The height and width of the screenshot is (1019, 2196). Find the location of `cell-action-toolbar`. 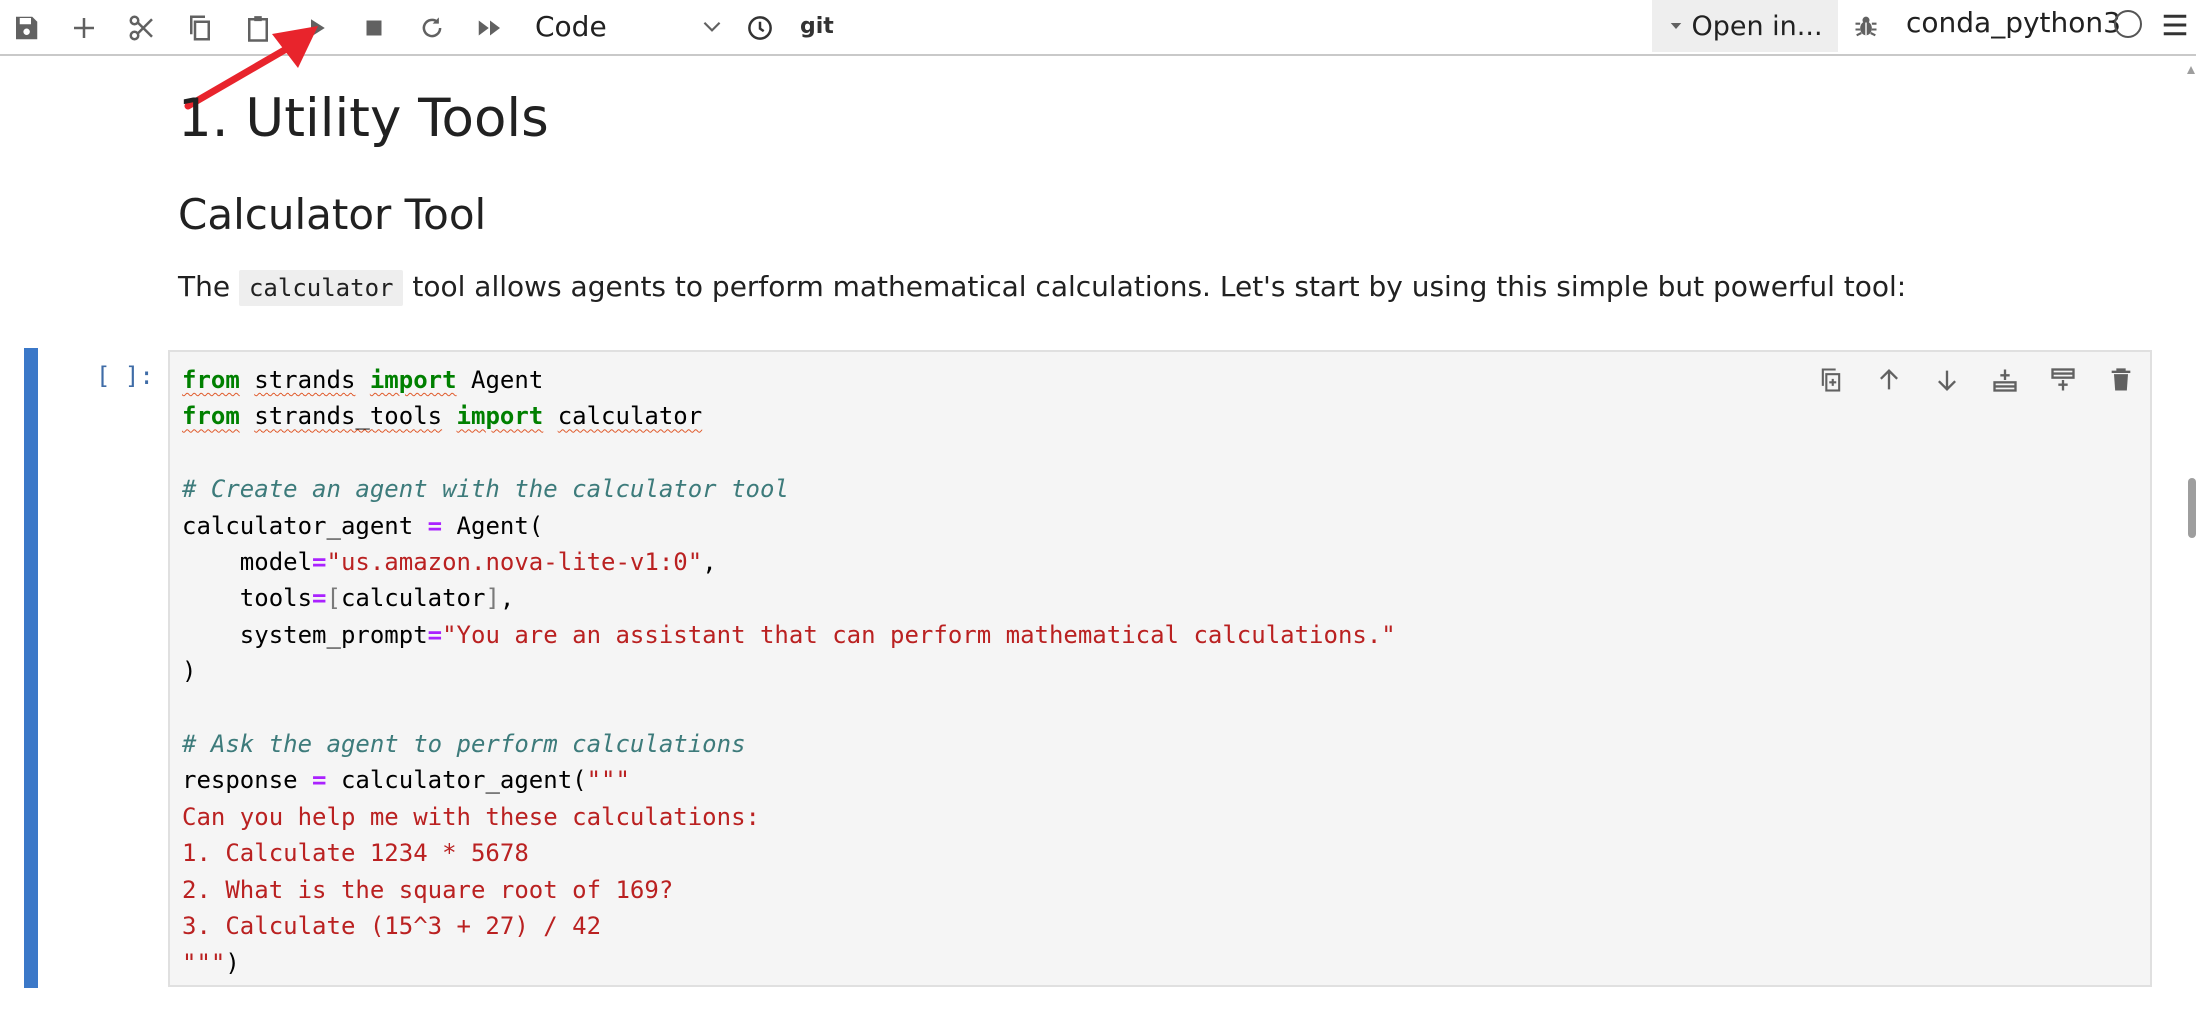

cell-action-toolbar is located at coordinates (1976, 380).